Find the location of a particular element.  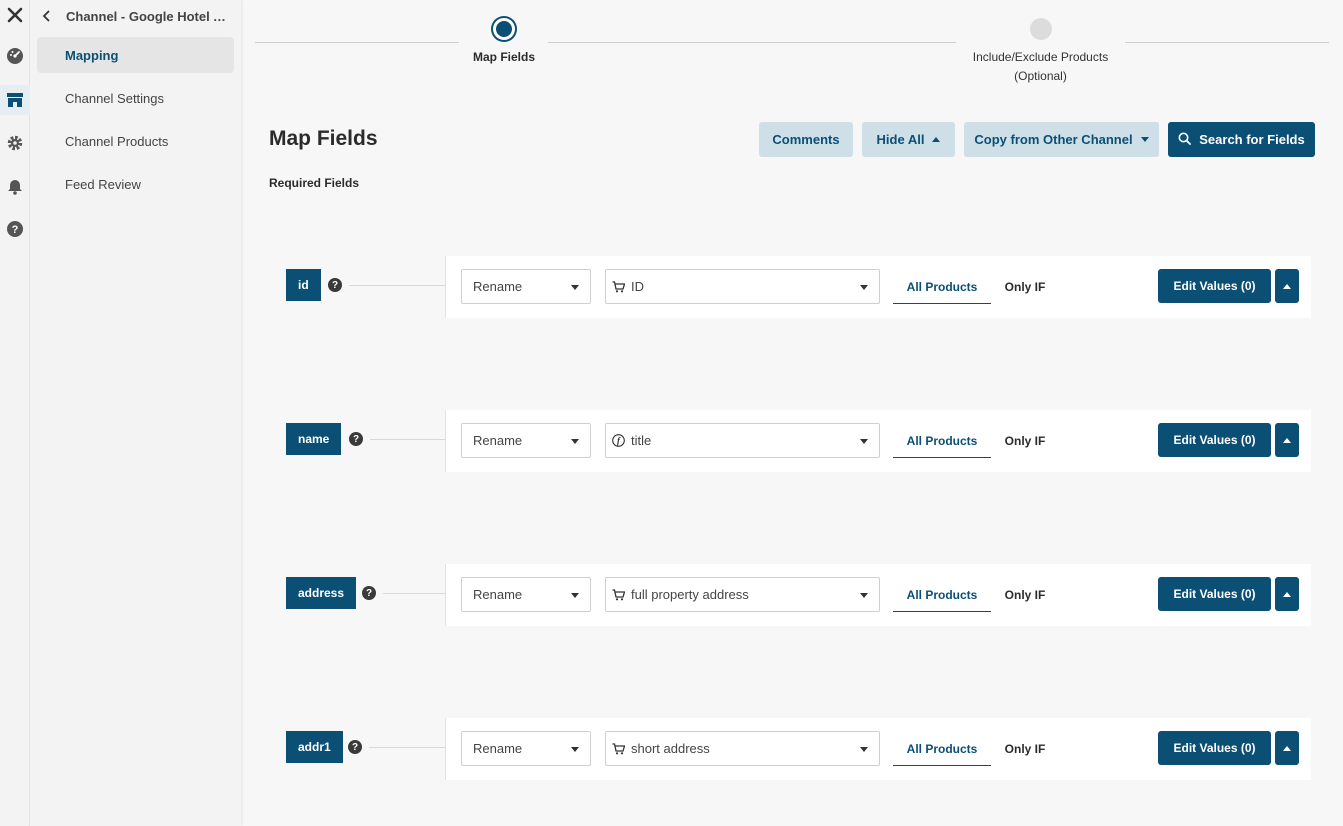

hide-all-button: Hide All is located at coordinates (908, 139).